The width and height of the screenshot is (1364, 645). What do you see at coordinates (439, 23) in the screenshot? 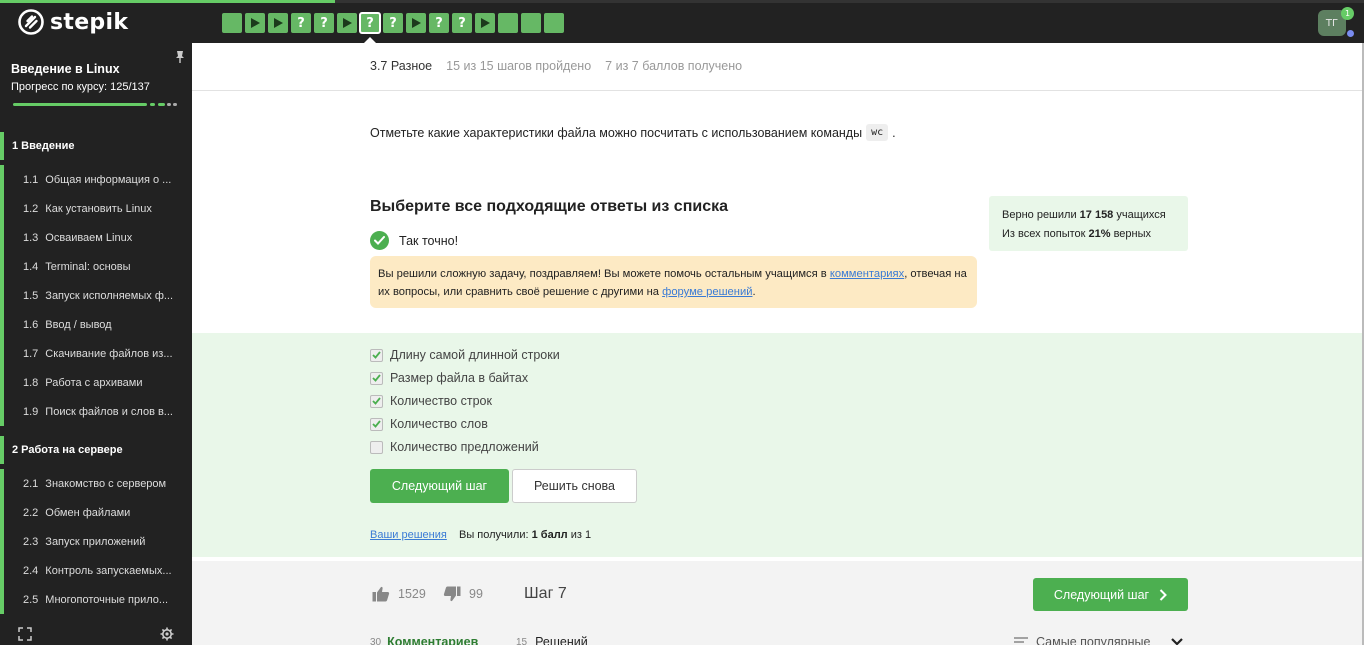
I see `step-10-quiz: ?` at bounding box center [439, 23].